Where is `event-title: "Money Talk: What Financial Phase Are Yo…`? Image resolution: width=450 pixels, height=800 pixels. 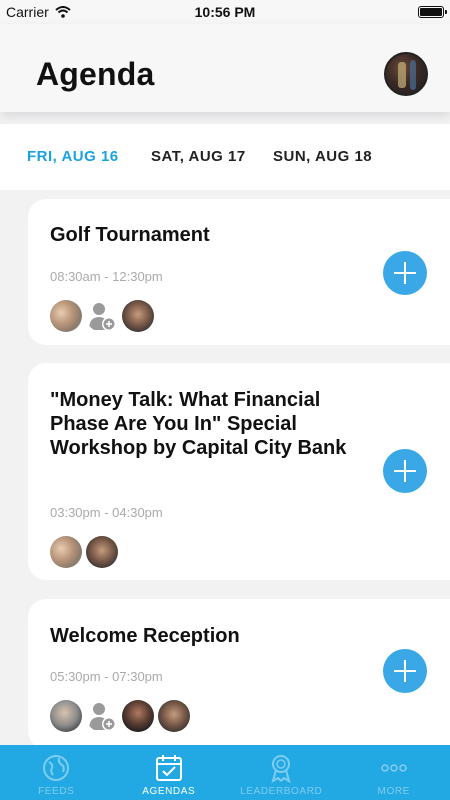
event-title: "Money Talk: What Financial Phase Are Yo… is located at coordinates (198, 424).